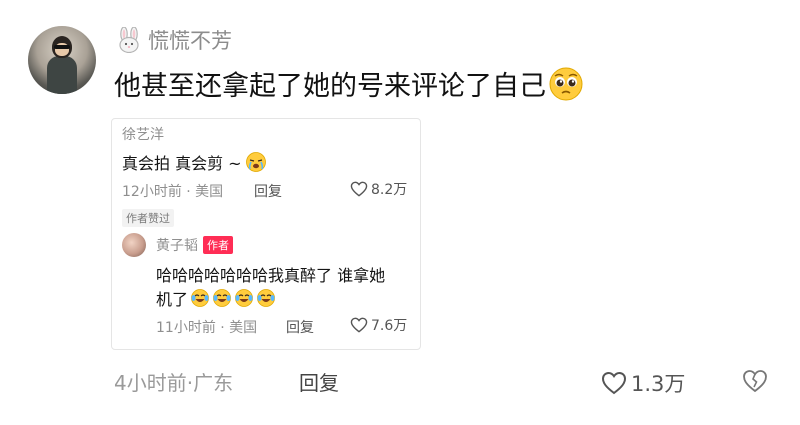 The image size is (800, 425). What do you see at coordinates (143, 134) in the screenshot?
I see `quoted-username: 徐艺洋` at bounding box center [143, 134].